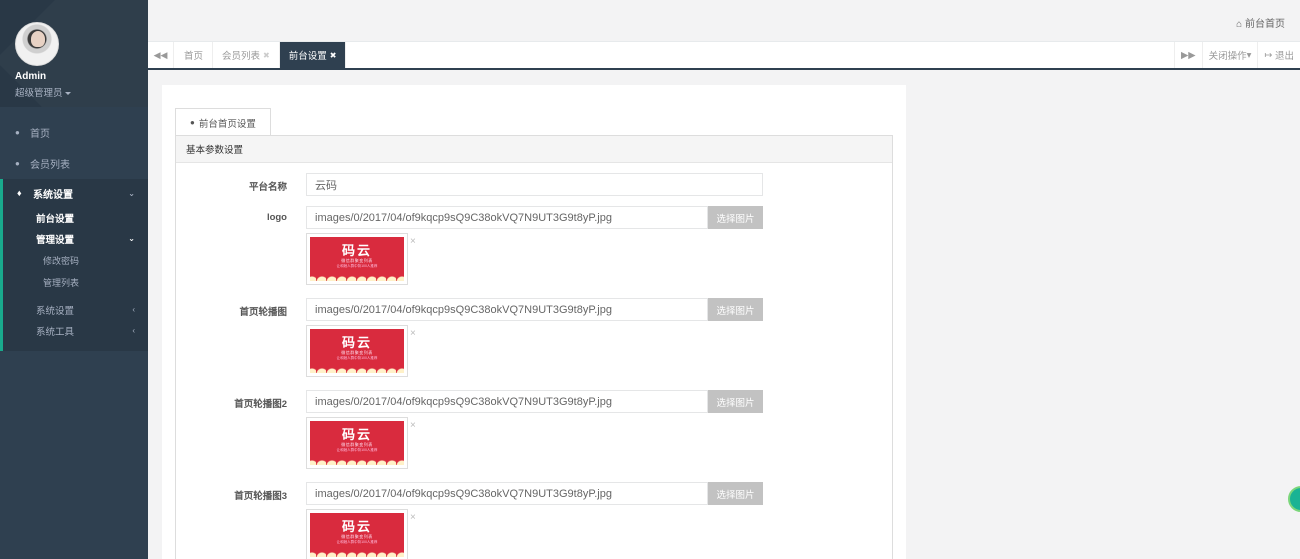 The width and height of the screenshot is (1300, 559). What do you see at coordinates (227, 124) in the screenshot?
I see `tab-label: 前台首页设置` at bounding box center [227, 124].